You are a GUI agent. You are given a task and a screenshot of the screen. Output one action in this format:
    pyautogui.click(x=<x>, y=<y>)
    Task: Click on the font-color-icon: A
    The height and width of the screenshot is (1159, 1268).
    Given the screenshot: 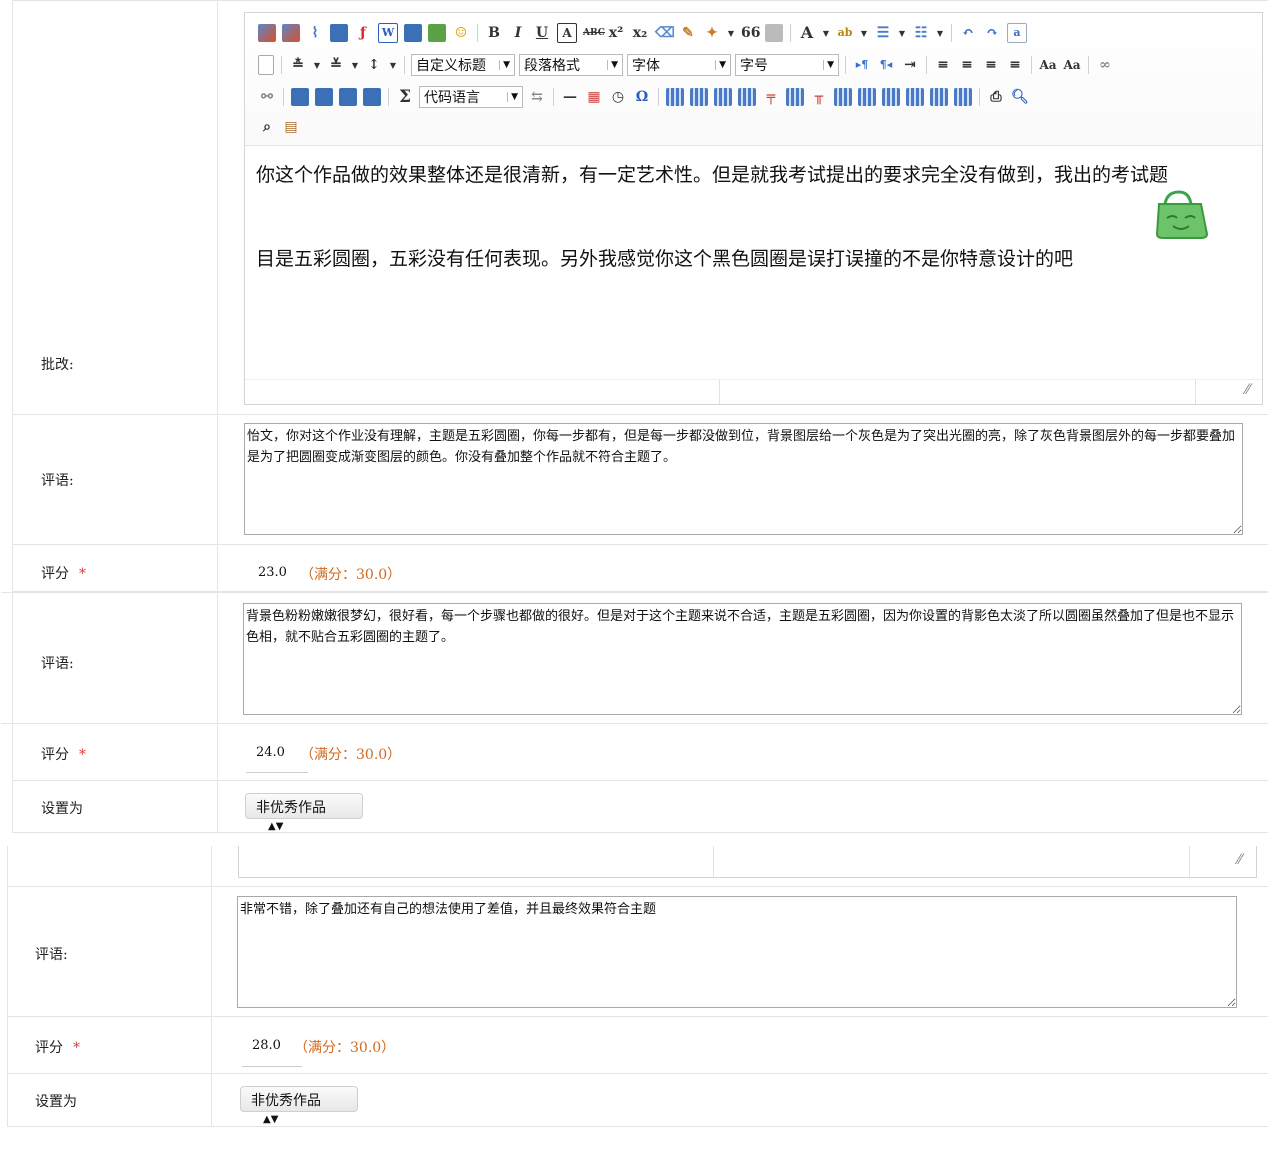 What is the action you would take?
    pyautogui.click(x=807, y=33)
    